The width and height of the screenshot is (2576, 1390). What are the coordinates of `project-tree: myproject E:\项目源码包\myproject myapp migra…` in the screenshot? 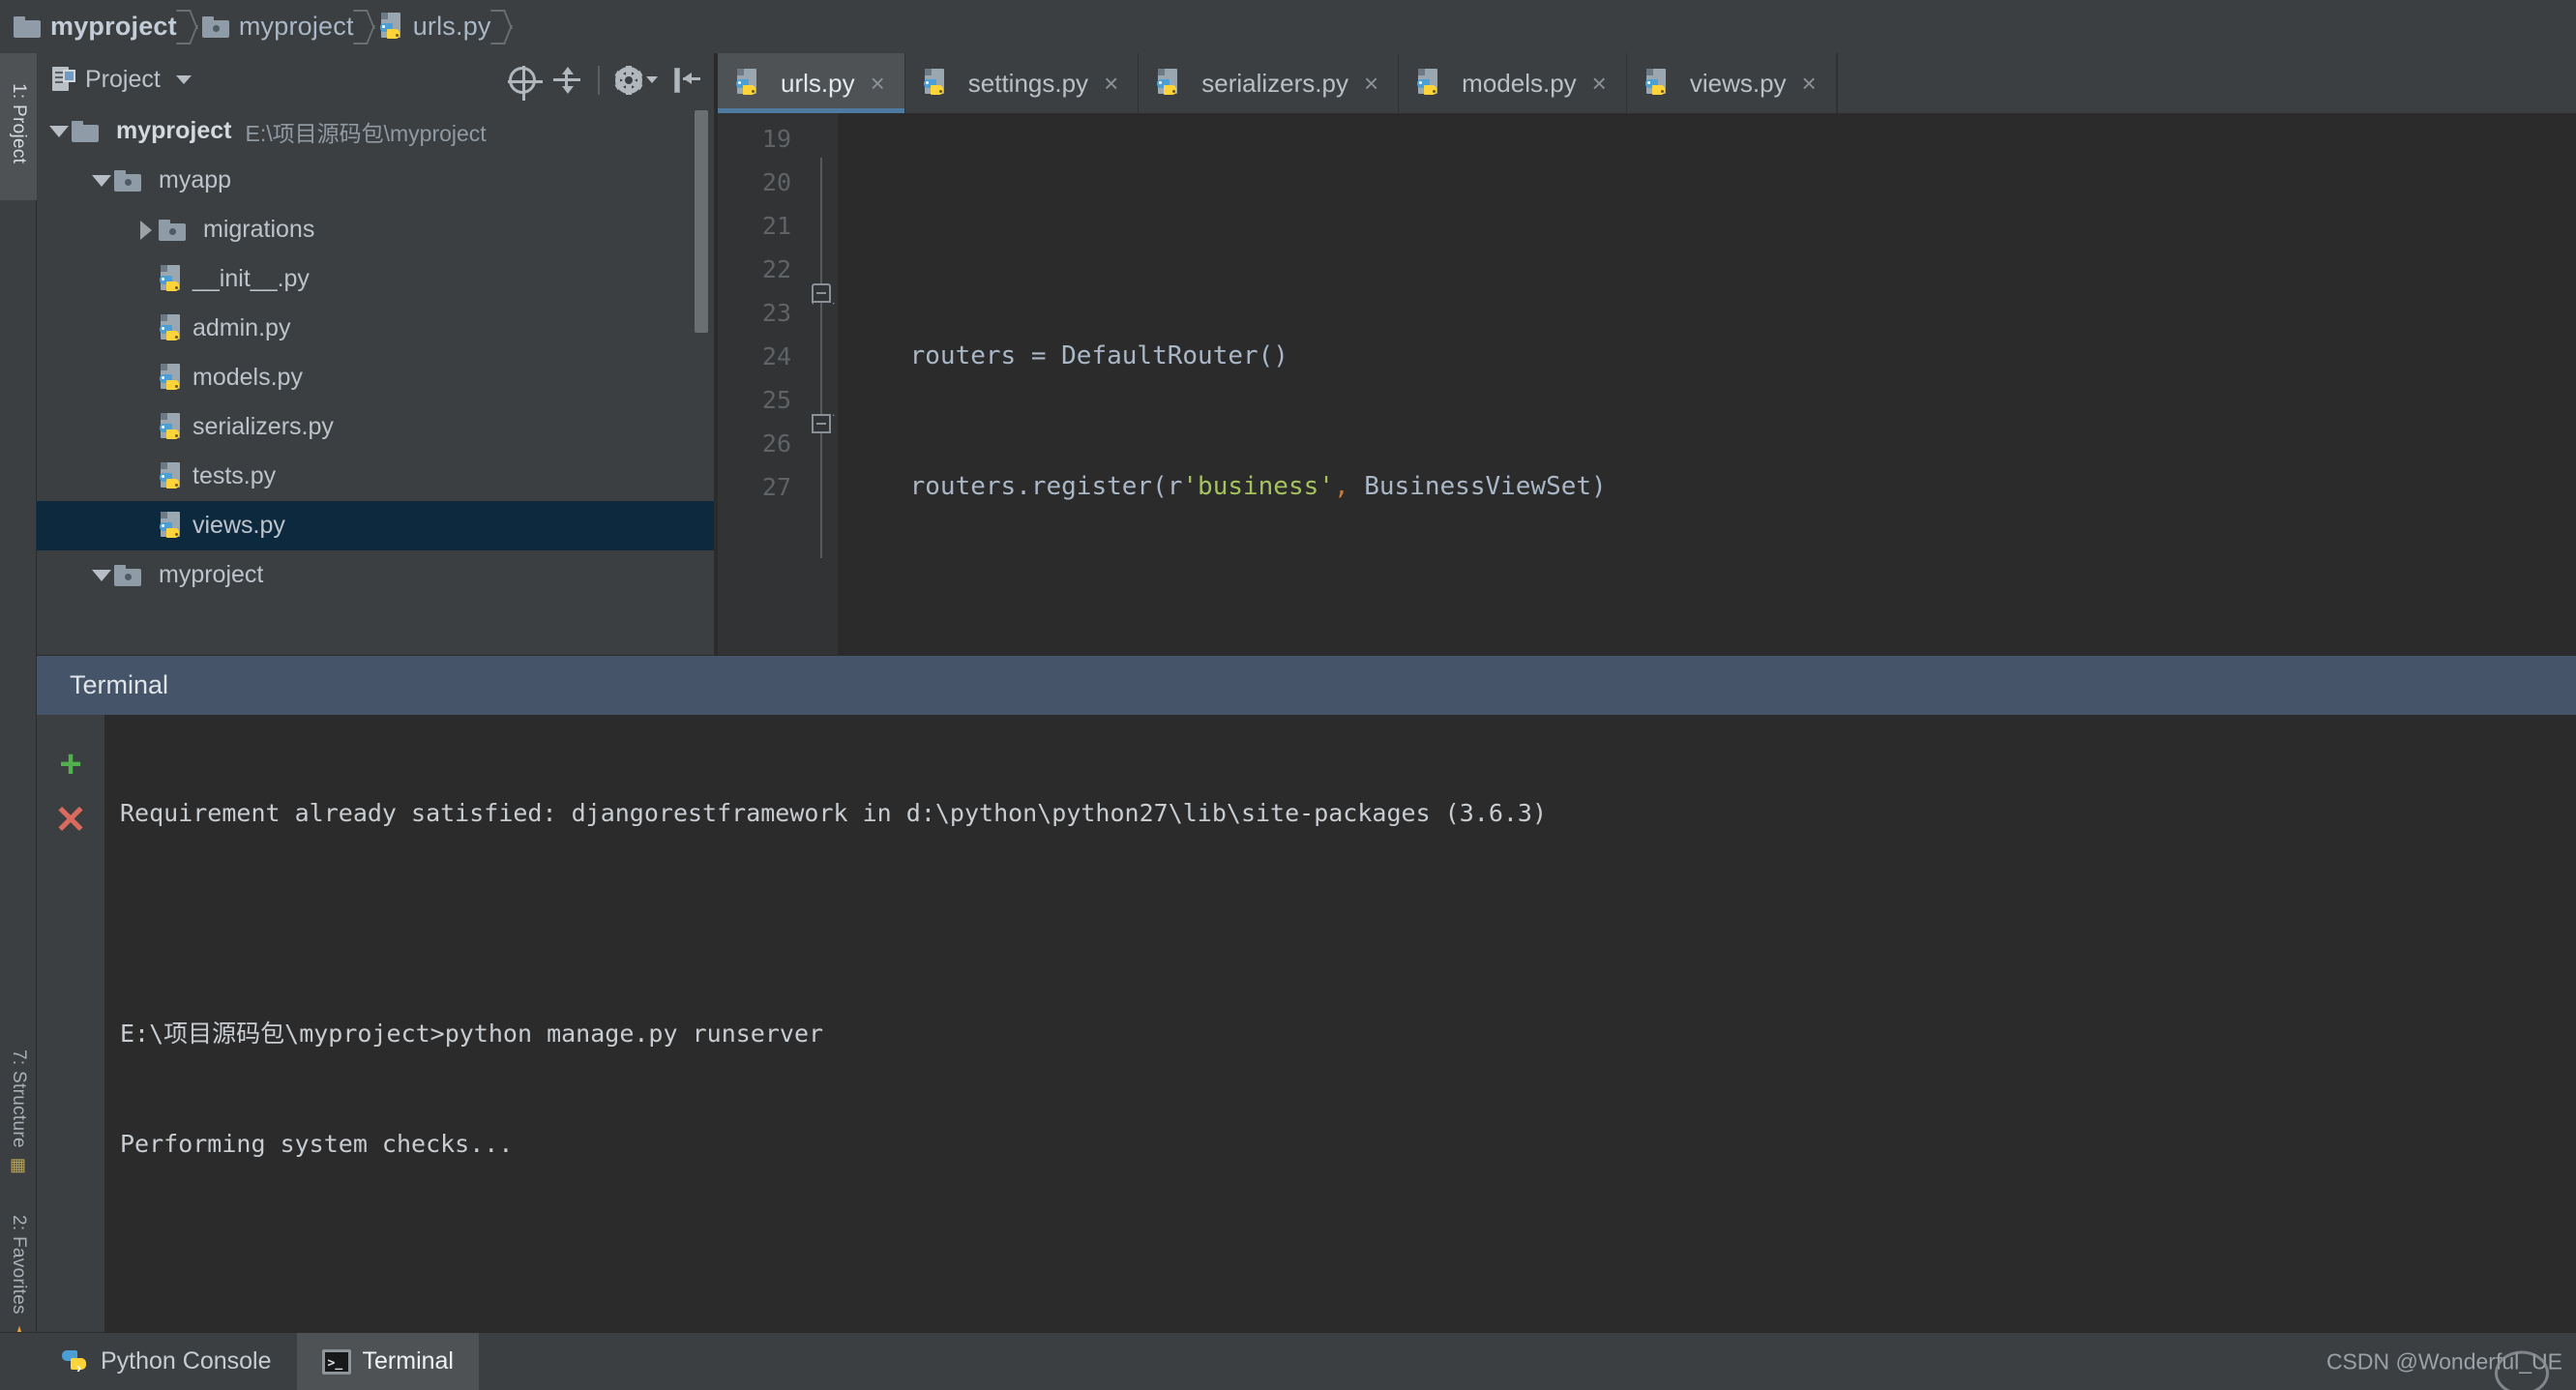 It's located at (376, 380).